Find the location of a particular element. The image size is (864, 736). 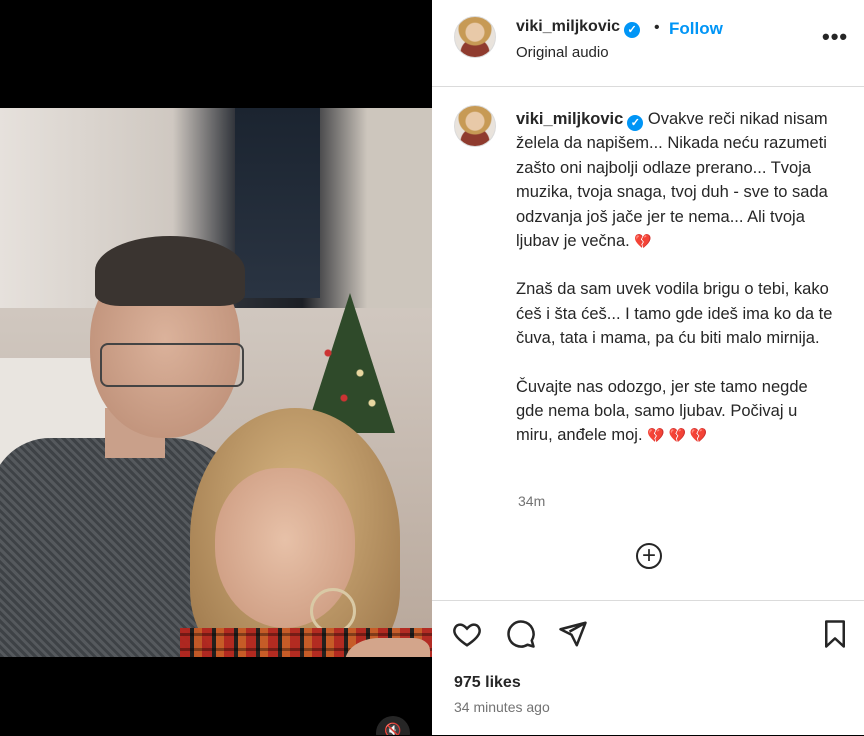

man-glasses is located at coordinates (172, 365).